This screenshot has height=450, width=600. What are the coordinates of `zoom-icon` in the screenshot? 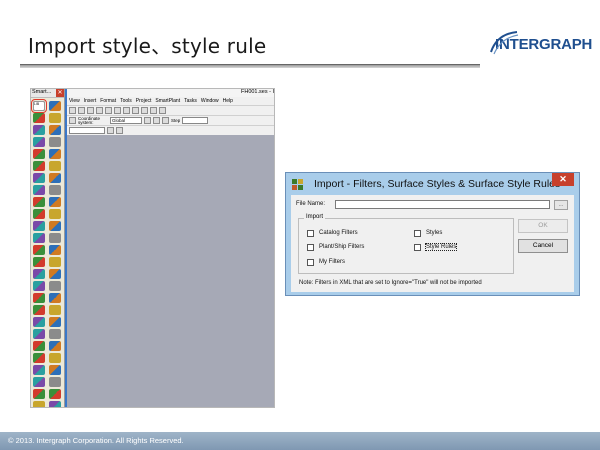 It's located at (153, 110).